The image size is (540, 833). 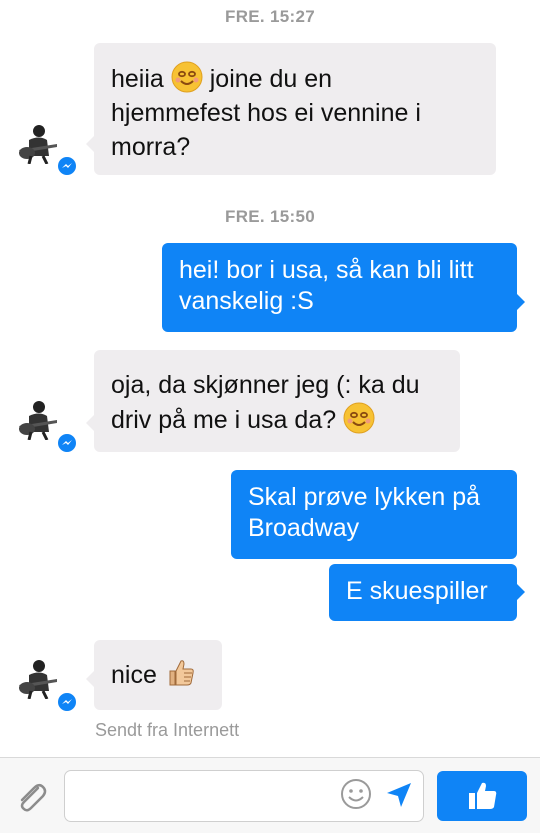 I want to click on message-bubble-incoming: nice, so click(x=154, y=675).